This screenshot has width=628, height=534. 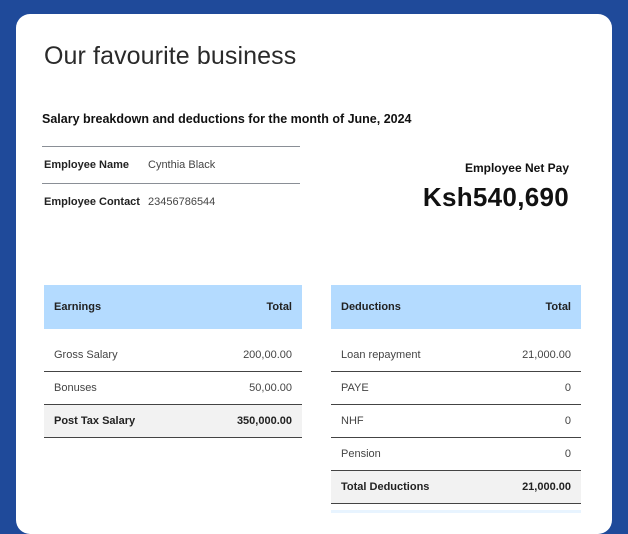 I want to click on deductions-header-label: Deductions, so click(x=371, y=307).